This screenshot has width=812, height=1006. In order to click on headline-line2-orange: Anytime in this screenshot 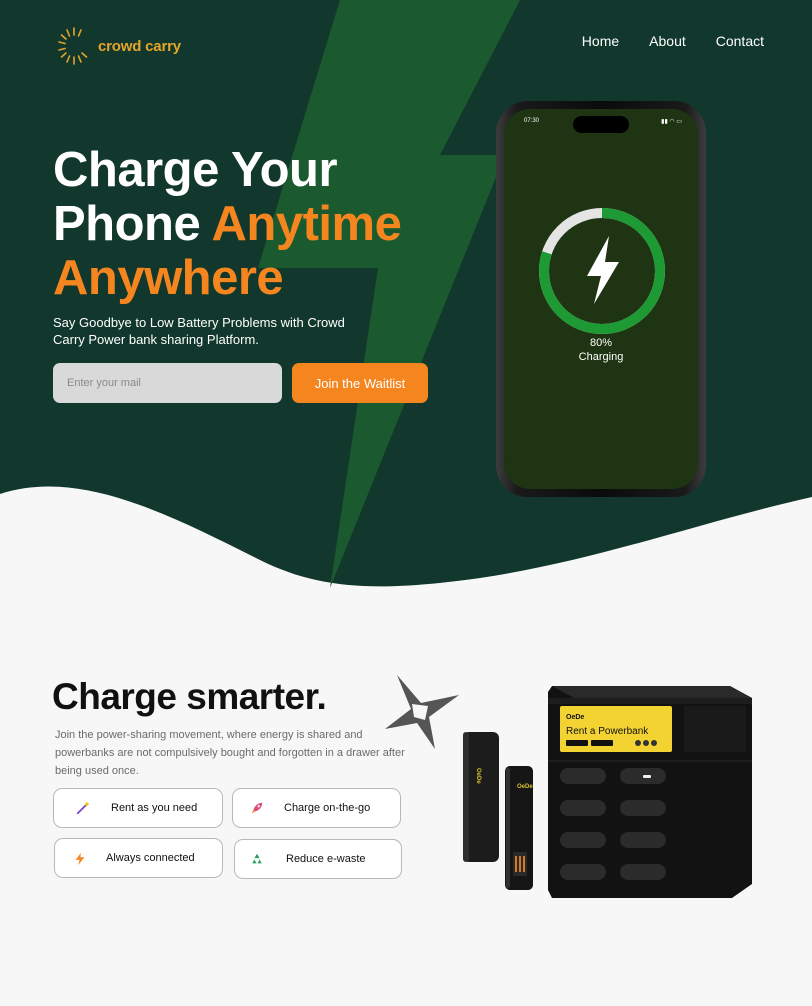, I will do `click(306, 224)`.